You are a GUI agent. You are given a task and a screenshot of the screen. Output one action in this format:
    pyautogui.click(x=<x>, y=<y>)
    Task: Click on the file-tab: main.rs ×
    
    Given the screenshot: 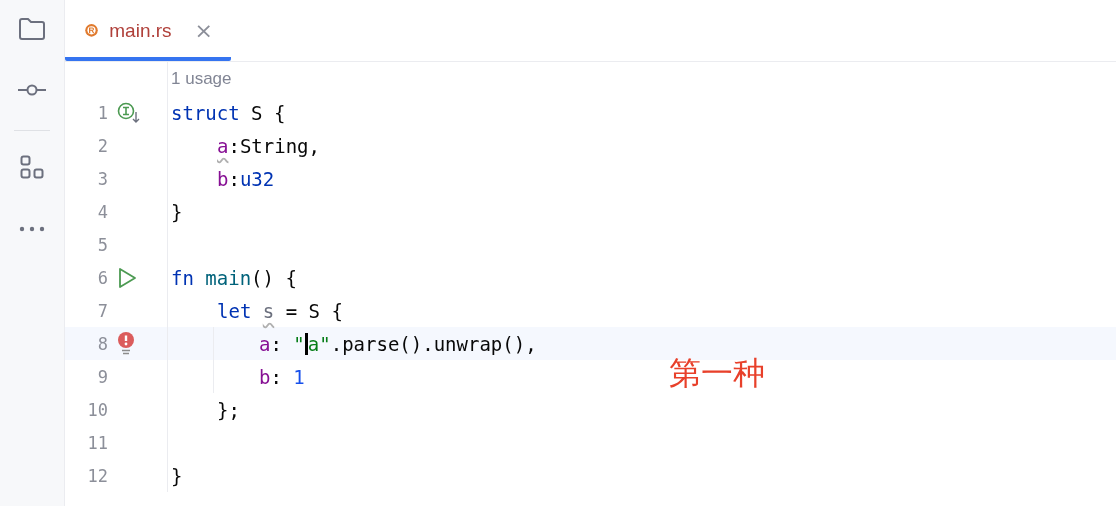 What is the action you would take?
    pyautogui.click(x=148, y=30)
    